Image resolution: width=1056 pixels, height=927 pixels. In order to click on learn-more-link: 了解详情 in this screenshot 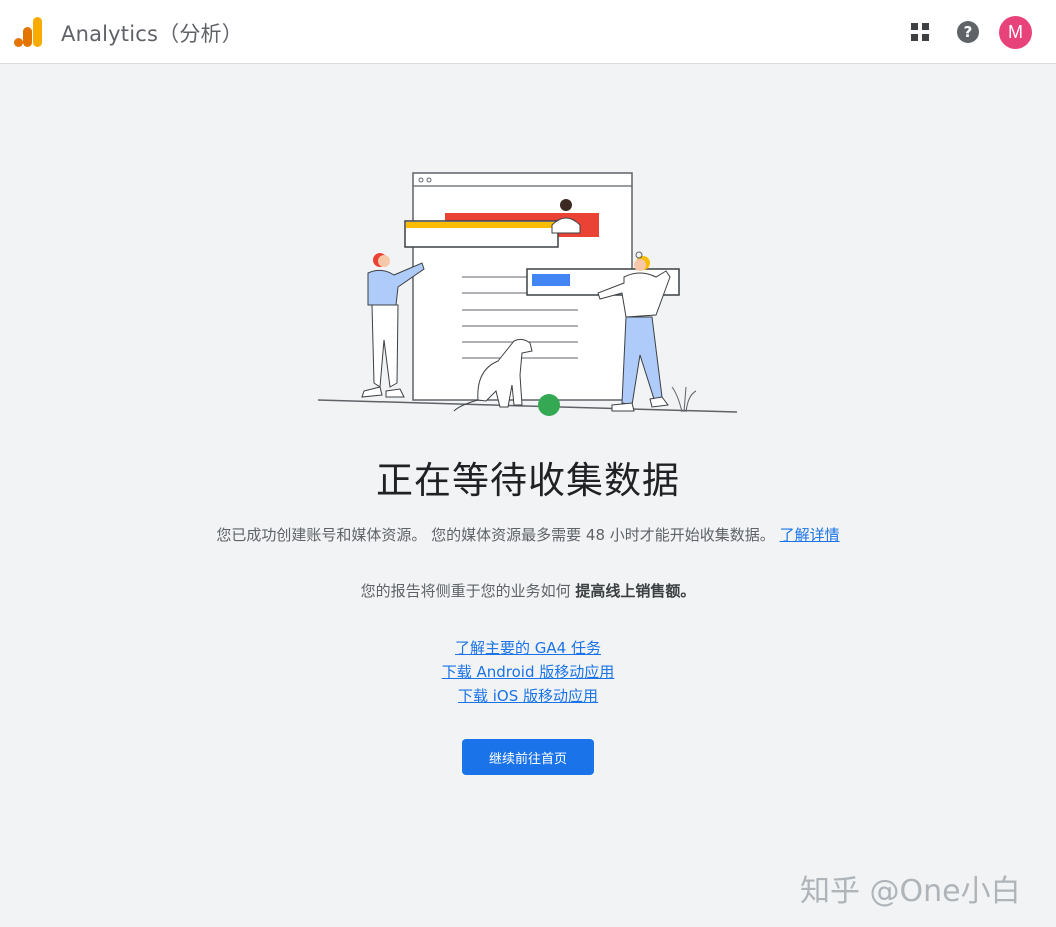, I will do `click(810, 535)`.